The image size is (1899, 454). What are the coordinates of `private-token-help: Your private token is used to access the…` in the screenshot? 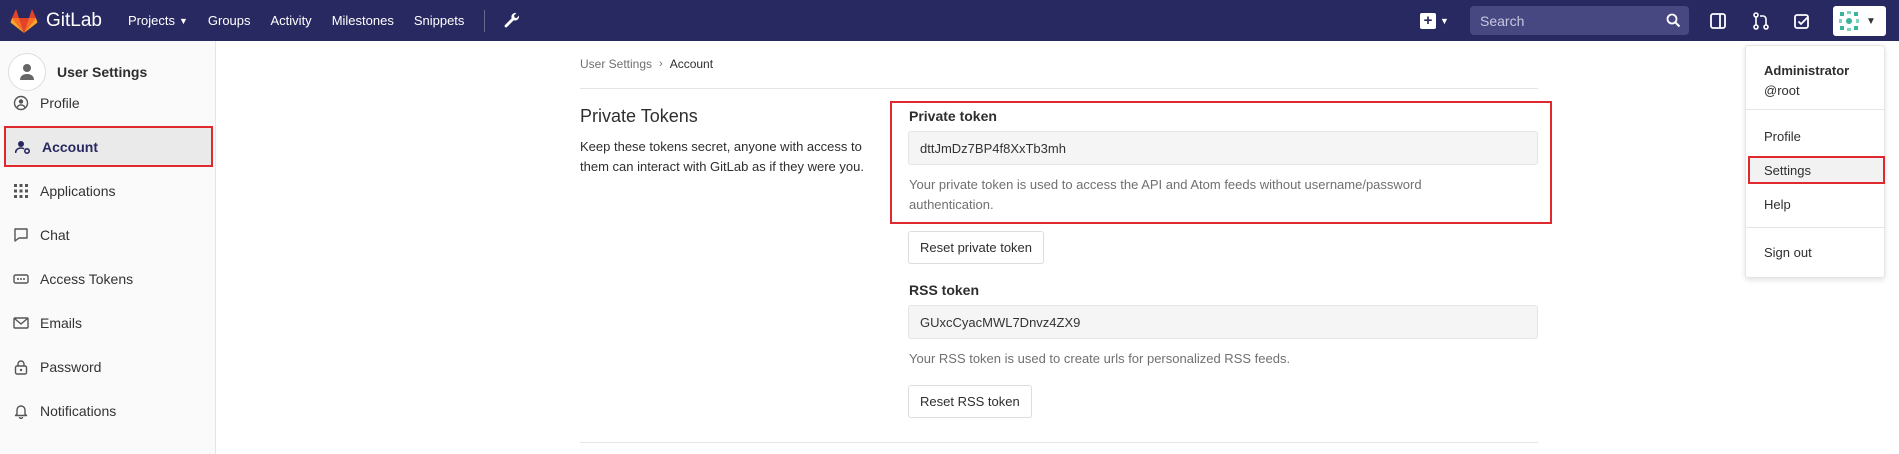 It's located at (1165, 194).